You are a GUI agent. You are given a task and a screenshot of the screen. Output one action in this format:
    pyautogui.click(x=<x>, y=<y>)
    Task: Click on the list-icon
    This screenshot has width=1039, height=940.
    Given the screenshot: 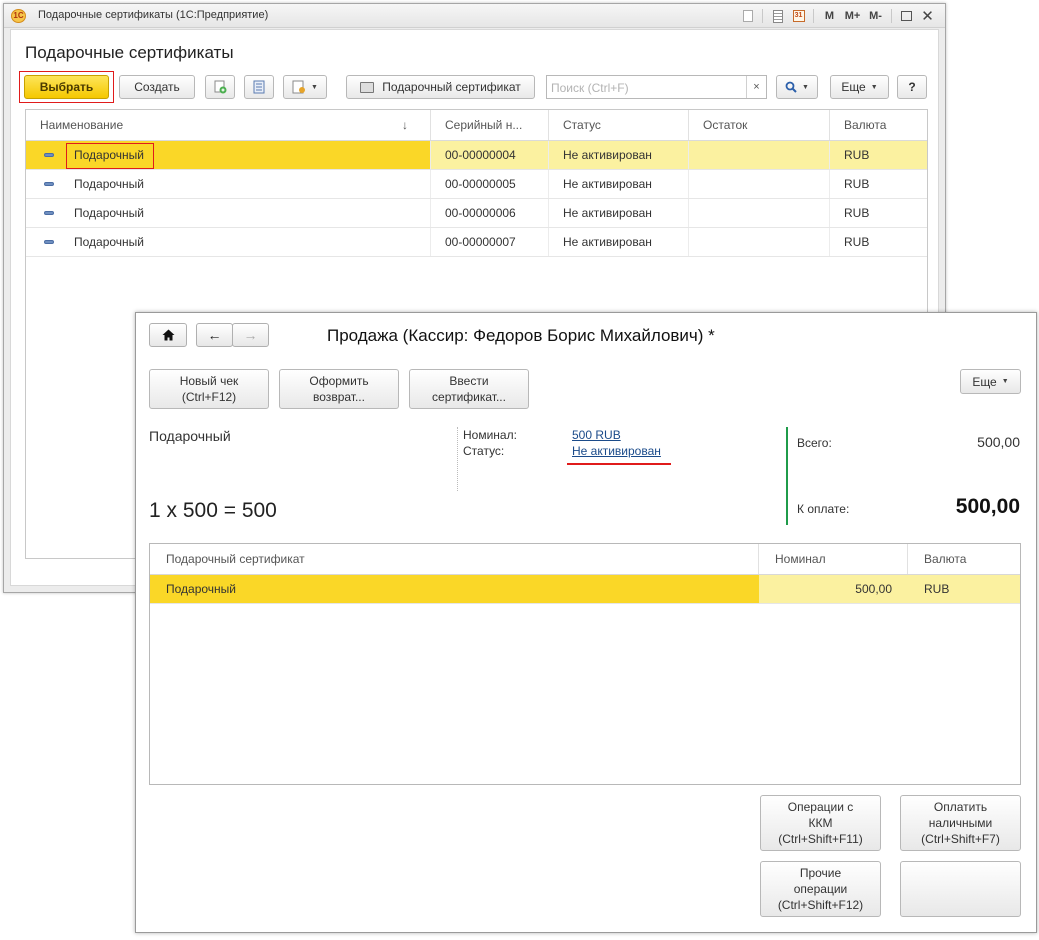 What is the action you would take?
    pyautogui.click(x=259, y=87)
    